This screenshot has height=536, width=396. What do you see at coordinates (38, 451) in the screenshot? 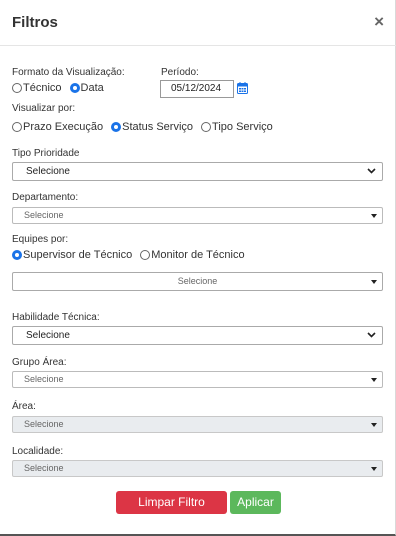
I see `localidade-label: Localidade:` at bounding box center [38, 451].